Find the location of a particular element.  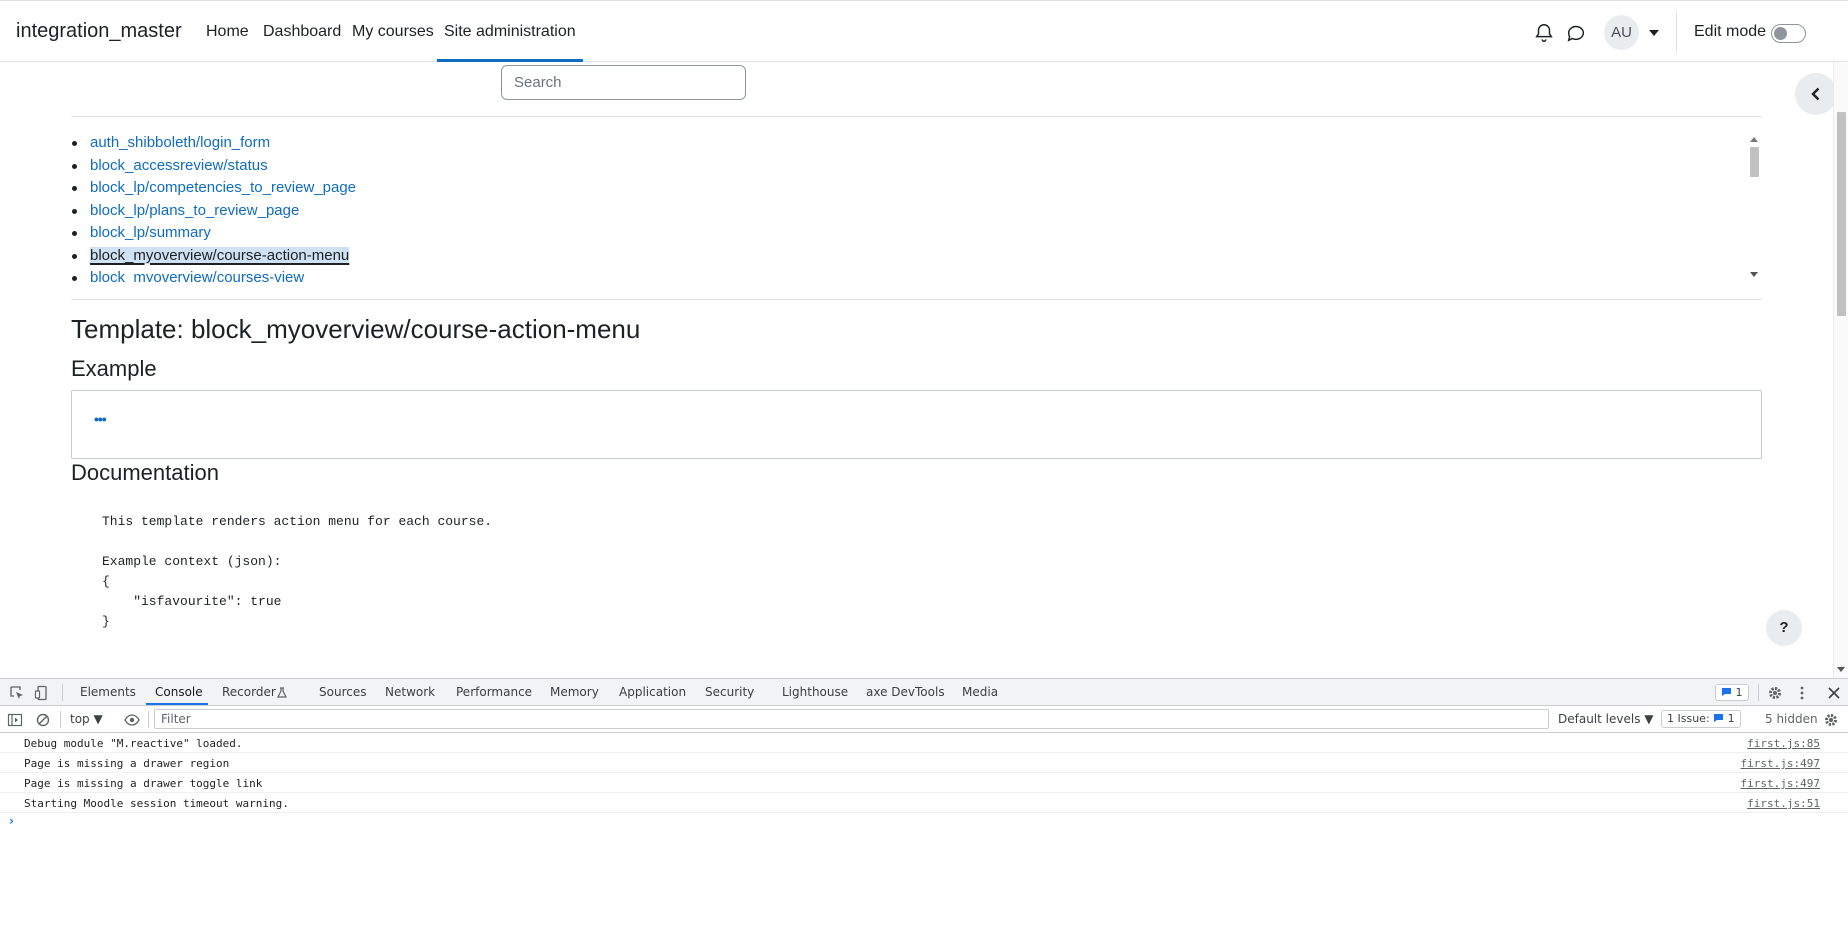

notifications-bell-icon is located at coordinates (1544, 33).